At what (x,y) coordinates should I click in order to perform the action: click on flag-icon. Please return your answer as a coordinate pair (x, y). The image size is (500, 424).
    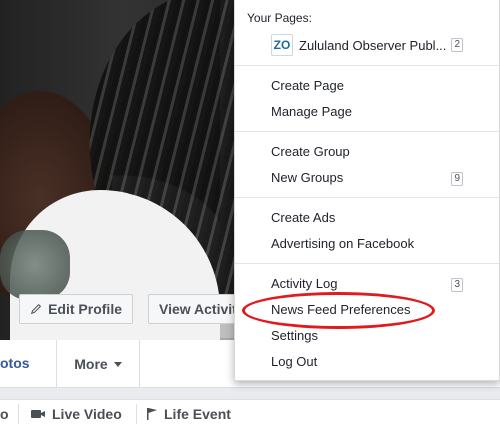
    Looking at the image, I should click on (152, 414).